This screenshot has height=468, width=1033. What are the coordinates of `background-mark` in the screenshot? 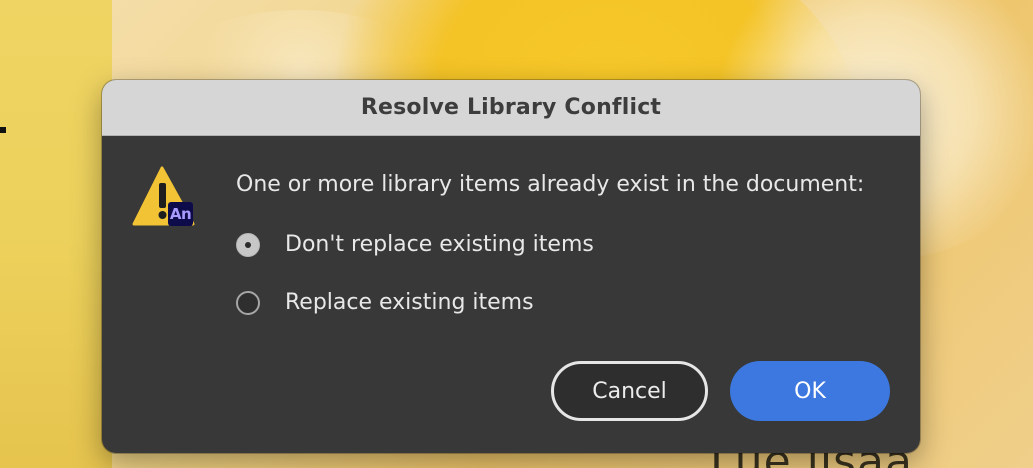 It's located at (3, 130).